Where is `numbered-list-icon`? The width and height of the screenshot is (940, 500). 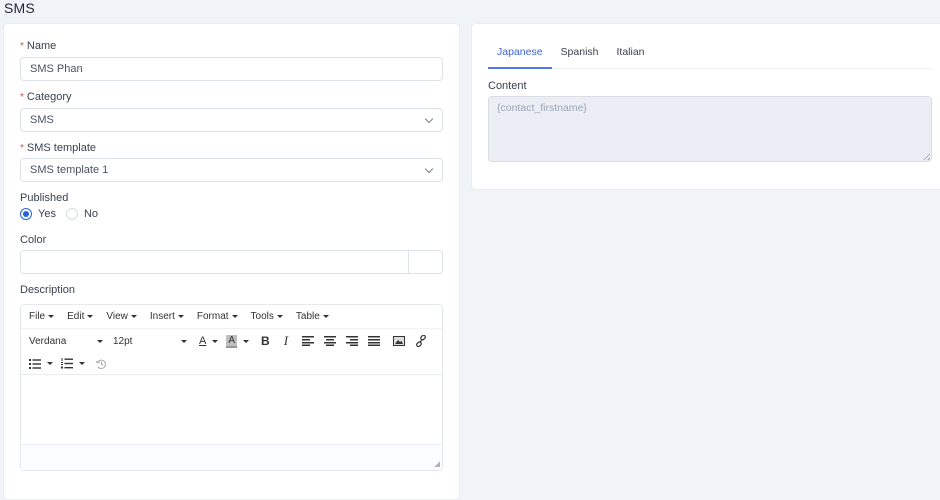
numbered-list-icon is located at coordinates (67, 363).